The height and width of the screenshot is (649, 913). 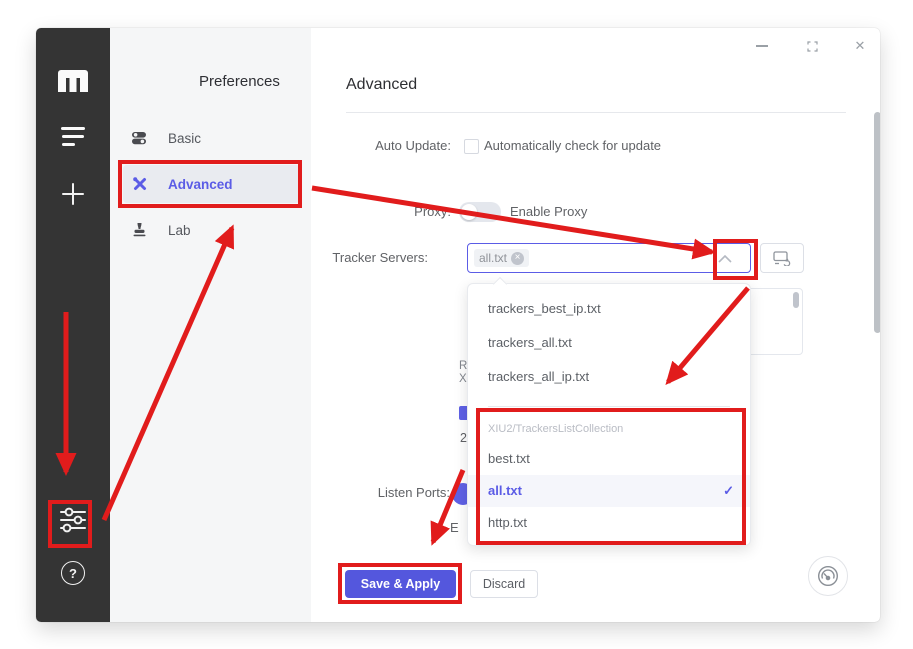 What do you see at coordinates (380, 257) in the screenshot?
I see `tracker-servers-label: Tracker Servers:` at bounding box center [380, 257].